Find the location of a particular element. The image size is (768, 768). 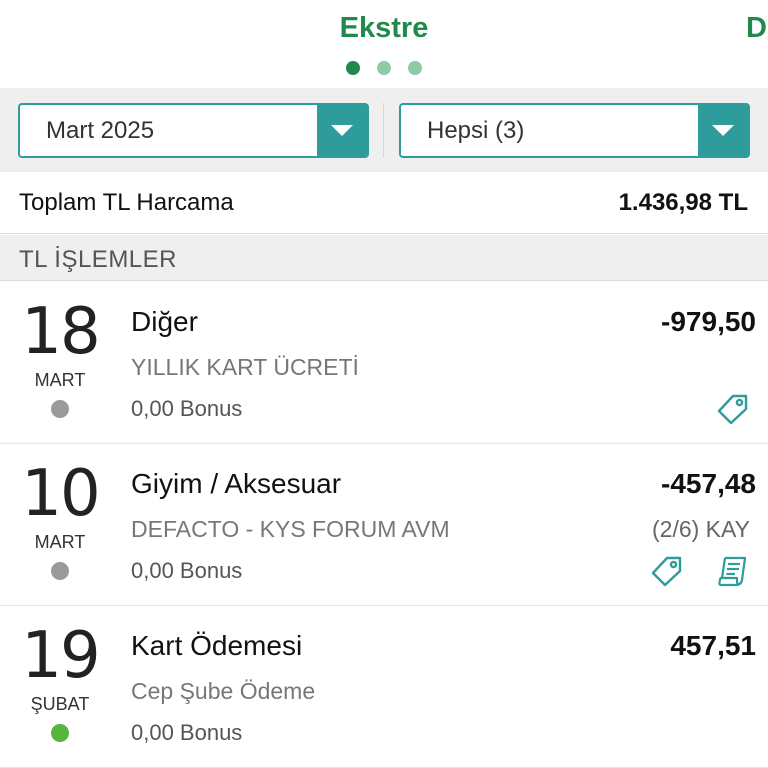

transaction-merchant: DEFACTO - KYS FORUM AVM is located at coordinates (290, 529).